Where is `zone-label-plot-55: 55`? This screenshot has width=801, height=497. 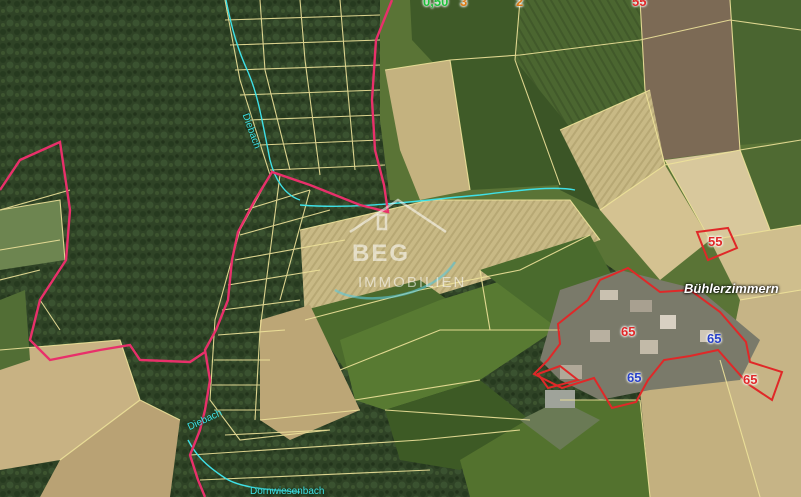
zone-label-plot-55: 55 is located at coordinates (715, 241).